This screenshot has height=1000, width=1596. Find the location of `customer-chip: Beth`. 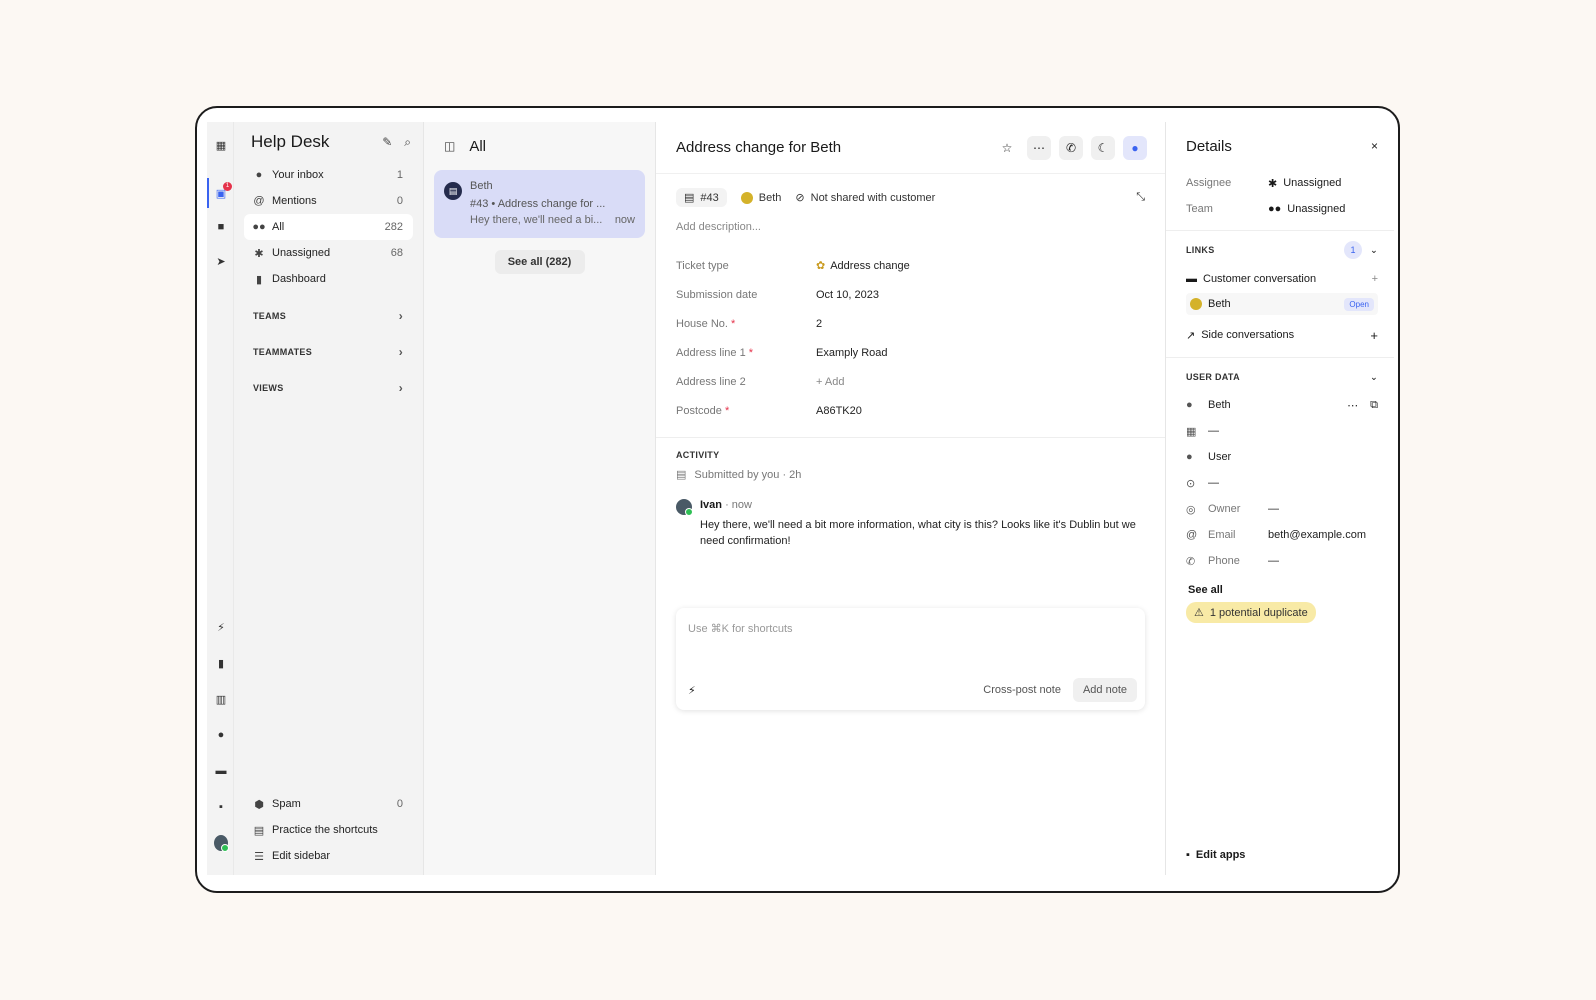

customer-chip: Beth is located at coordinates (760, 197).